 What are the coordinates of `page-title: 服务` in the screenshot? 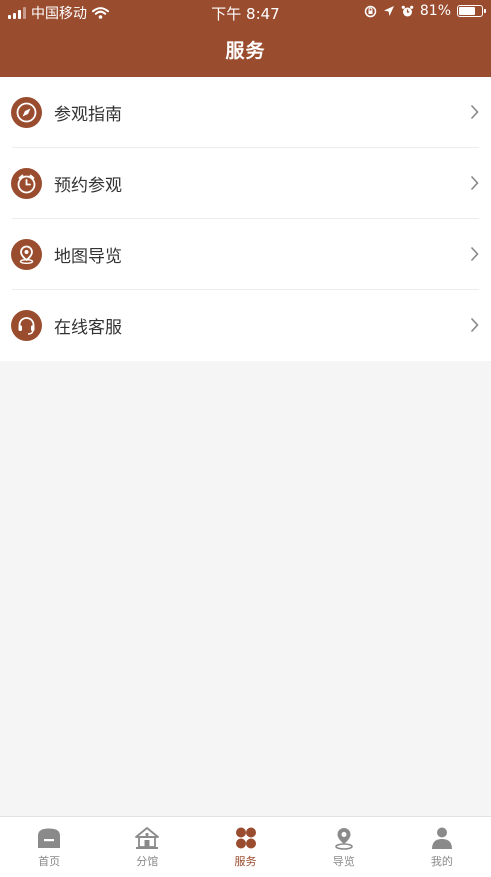 It's located at (245, 51).